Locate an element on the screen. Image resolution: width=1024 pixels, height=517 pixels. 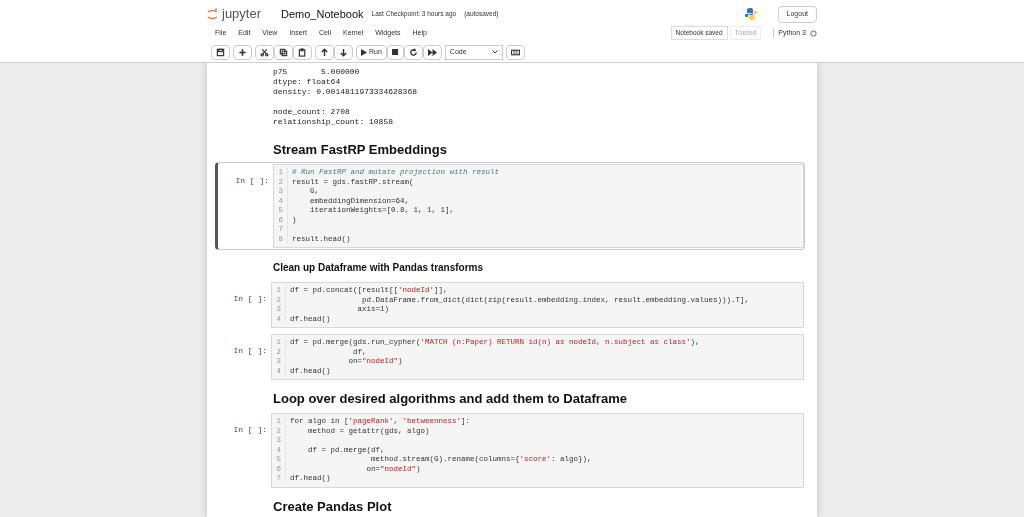
arrow-down-icon is located at coordinates (343, 52).